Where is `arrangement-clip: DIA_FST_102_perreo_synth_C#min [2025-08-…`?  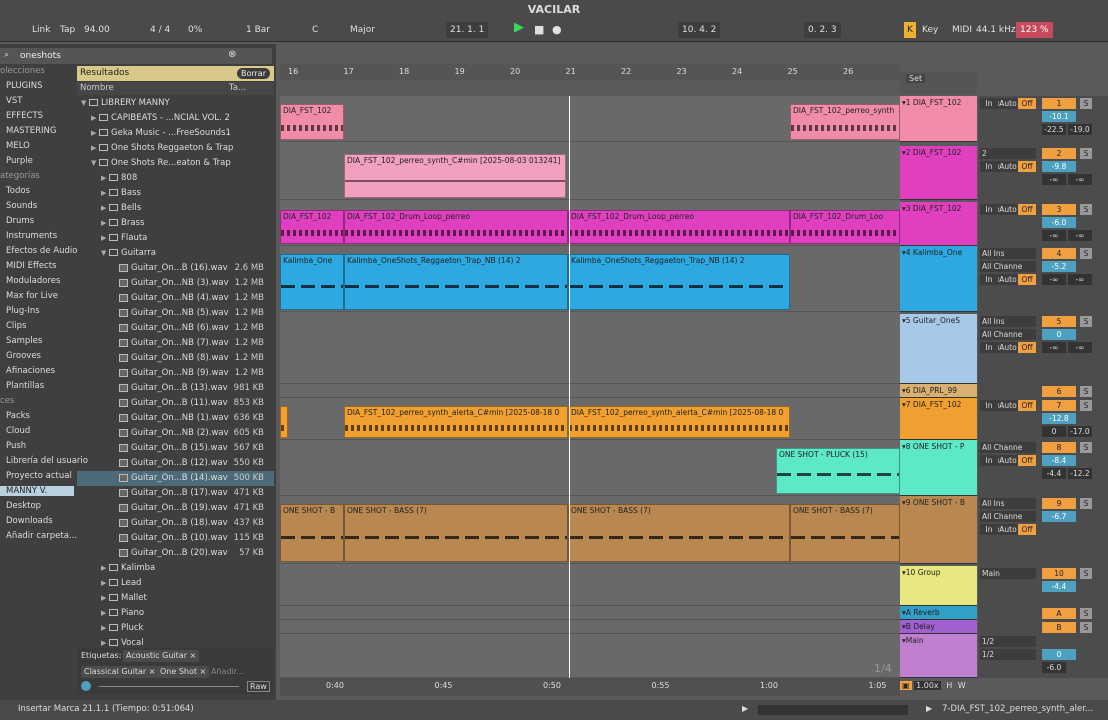
arrangement-clip: DIA_FST_102_perreo_synth_C#min [2025-08-… is located at coordinates (455, 176).